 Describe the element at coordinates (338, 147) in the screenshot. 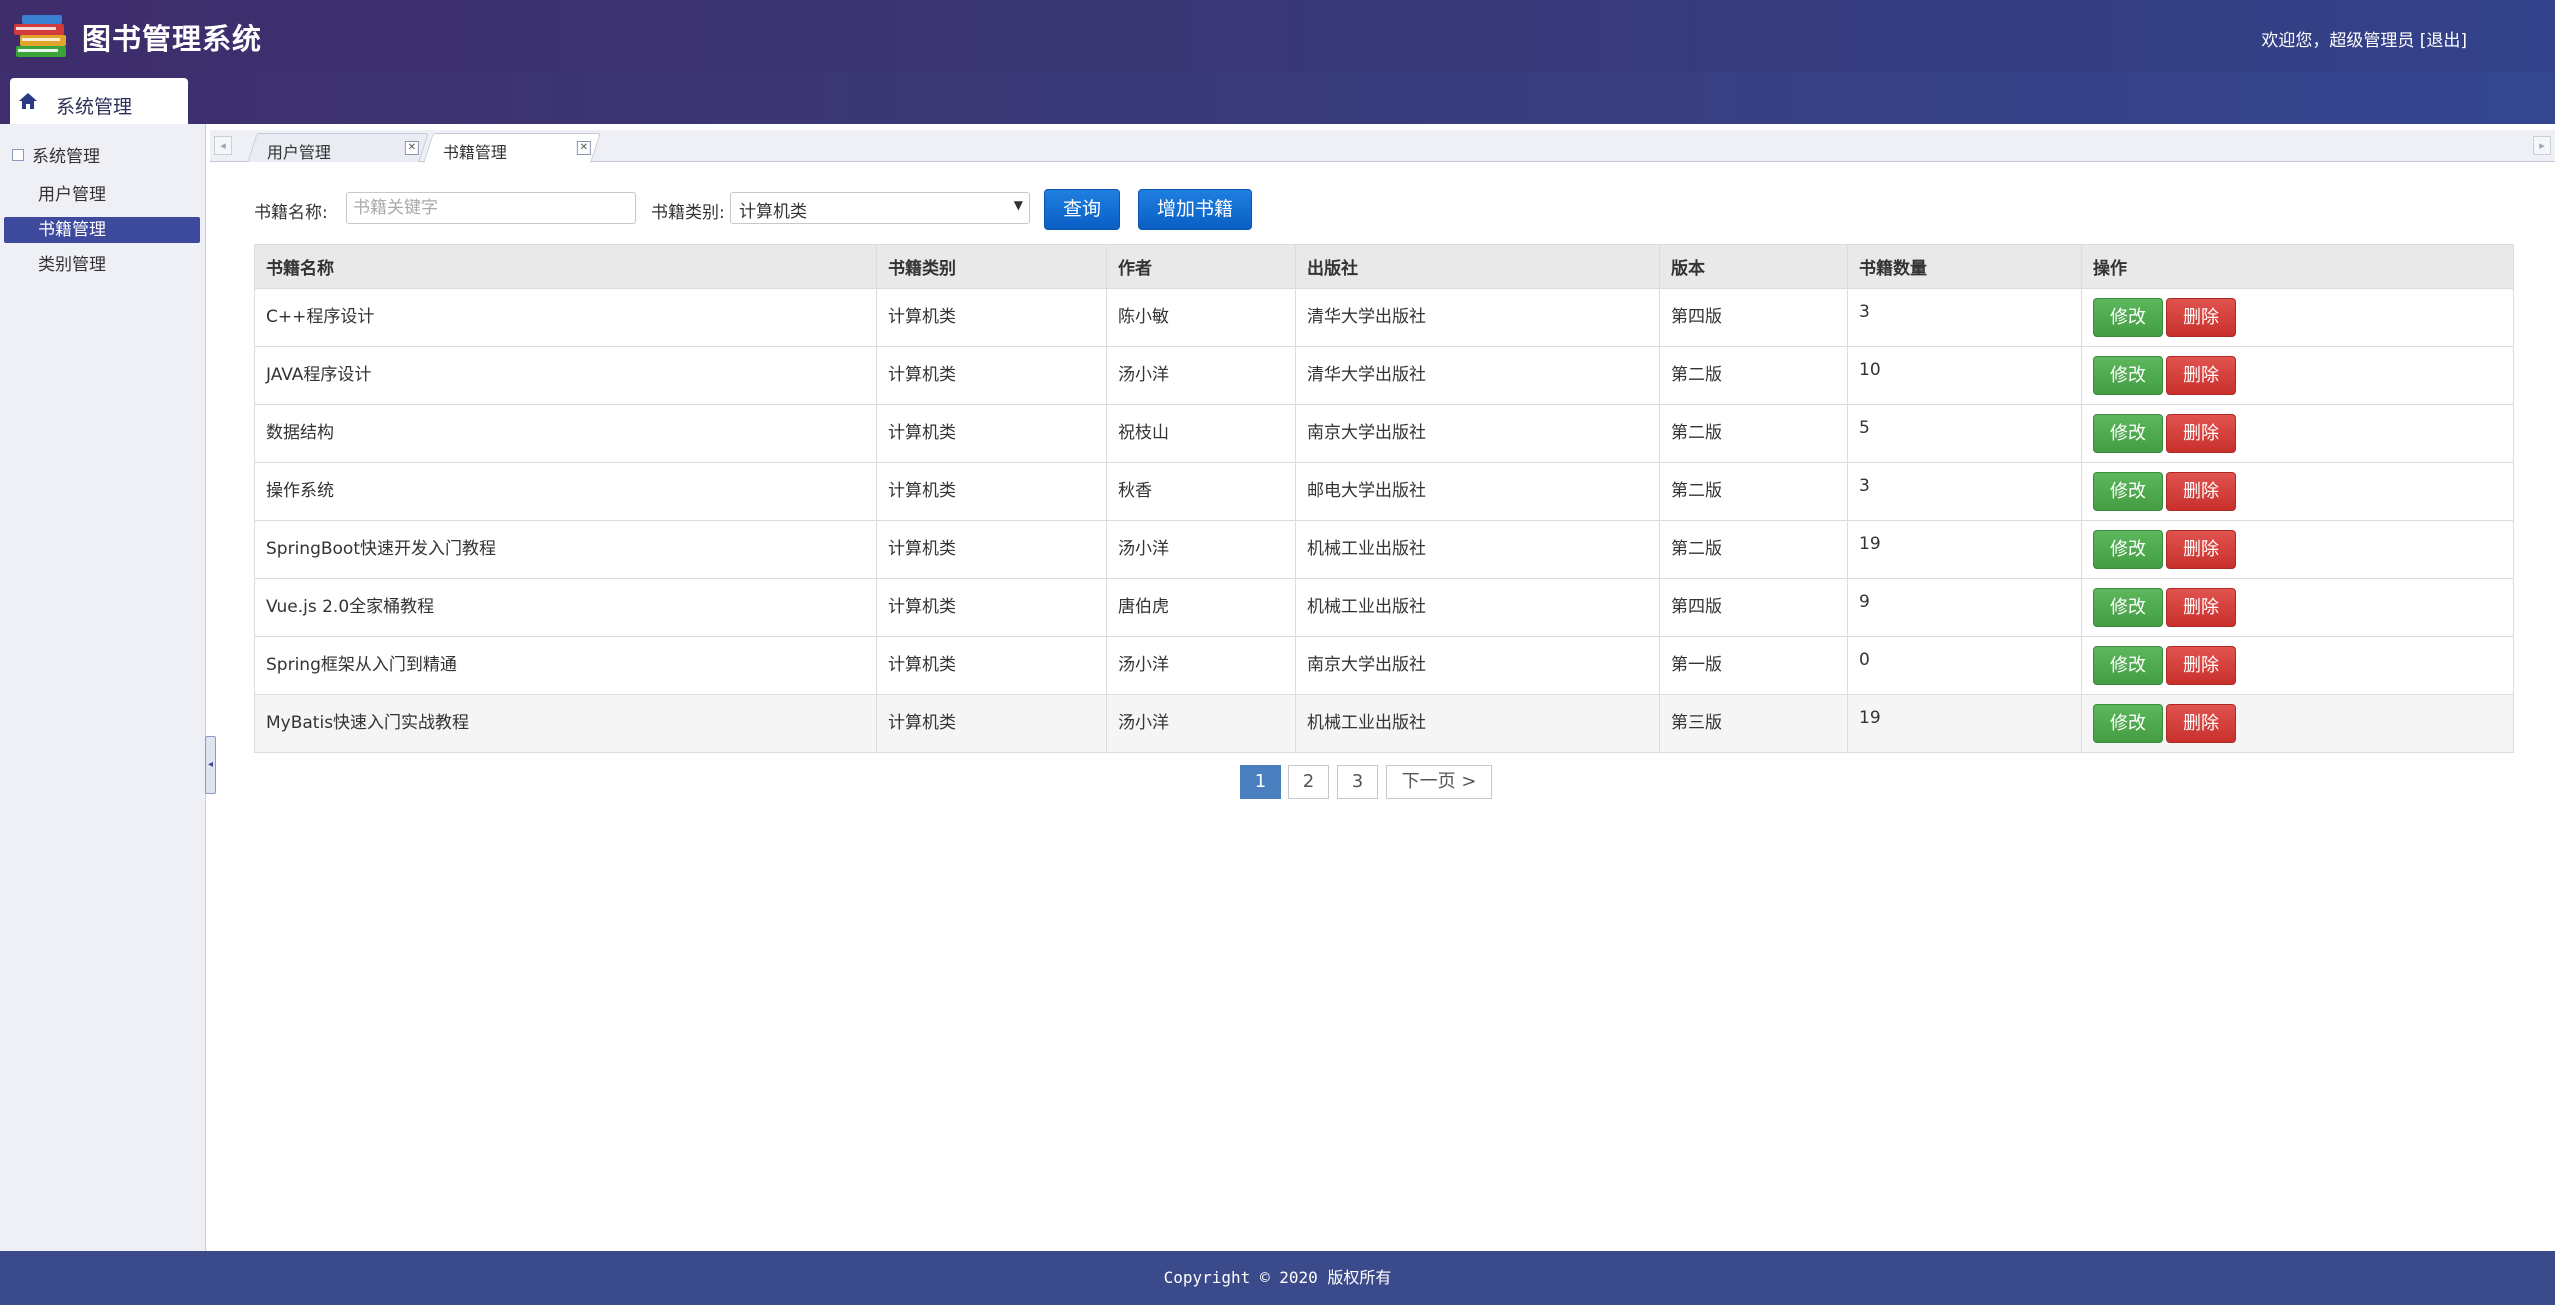

I see `tab-users: 用户管理 ✕` at that location.